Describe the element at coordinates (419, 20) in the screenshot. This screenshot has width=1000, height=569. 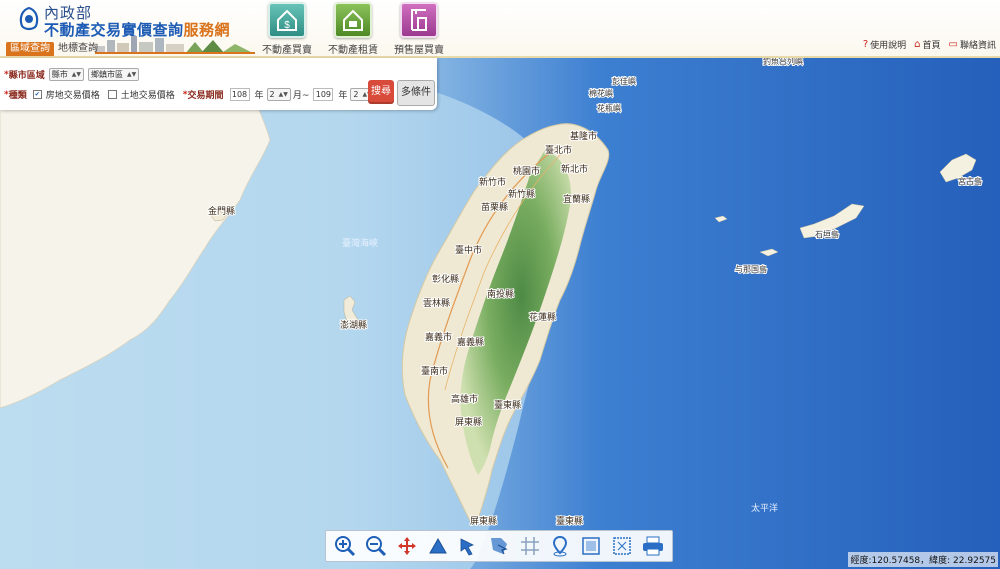
I see `crane-building-icon` at that location.